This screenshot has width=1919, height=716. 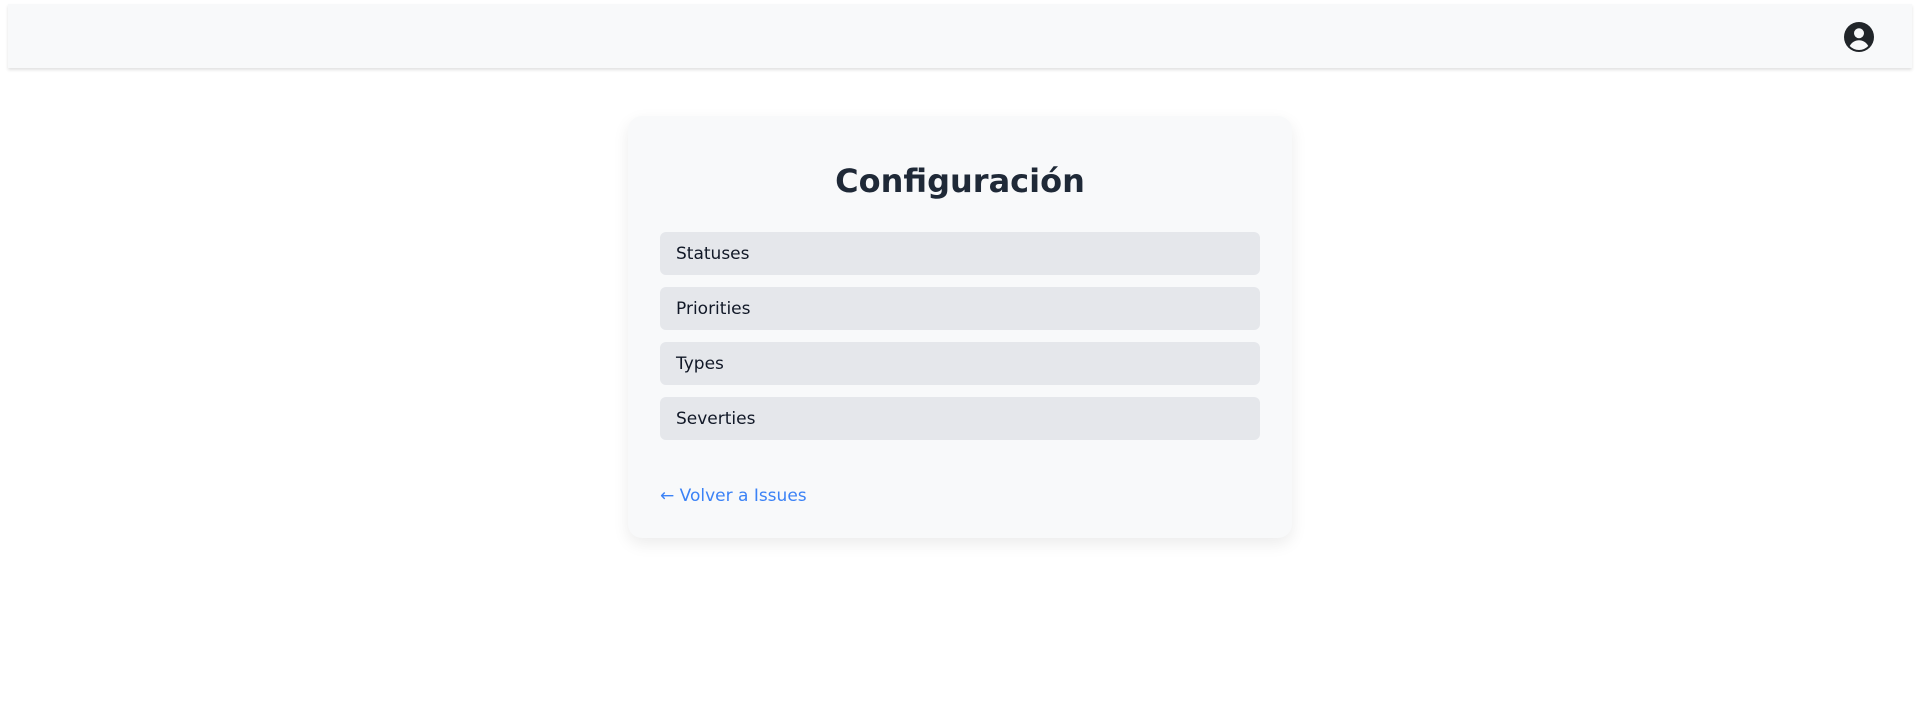 I want to click on config-list: Statuses Priorities Types Severties, so click(x=960, y=342).